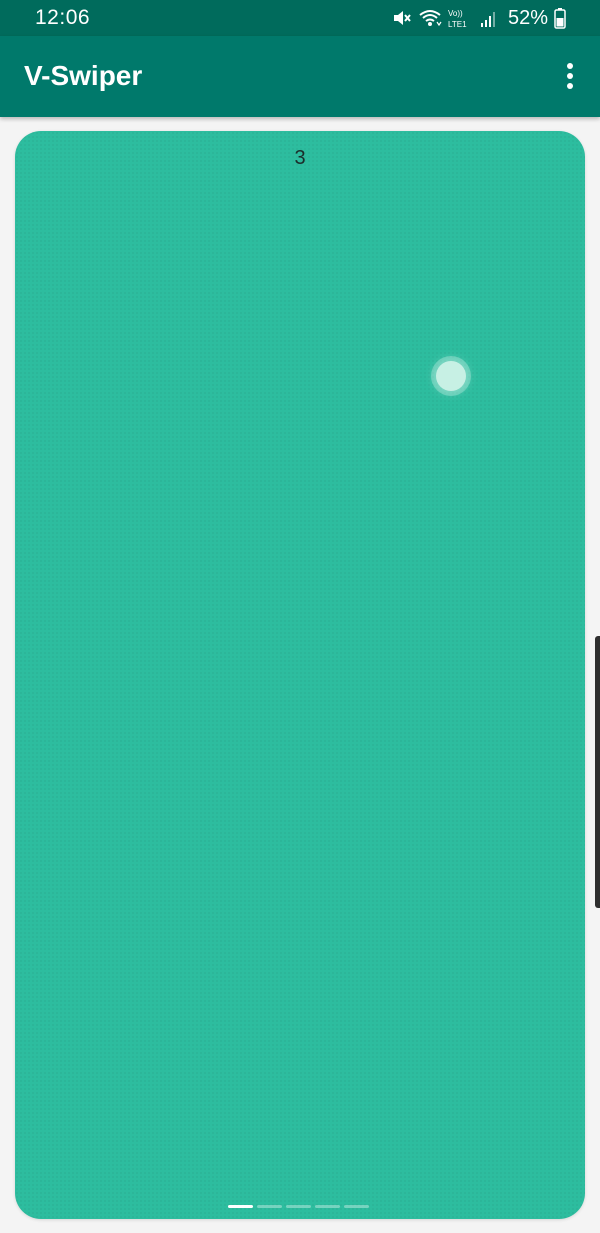 This screenshot has height=1233, width=600. I want to click on app-title: V-Swiper, so click(83, 75).